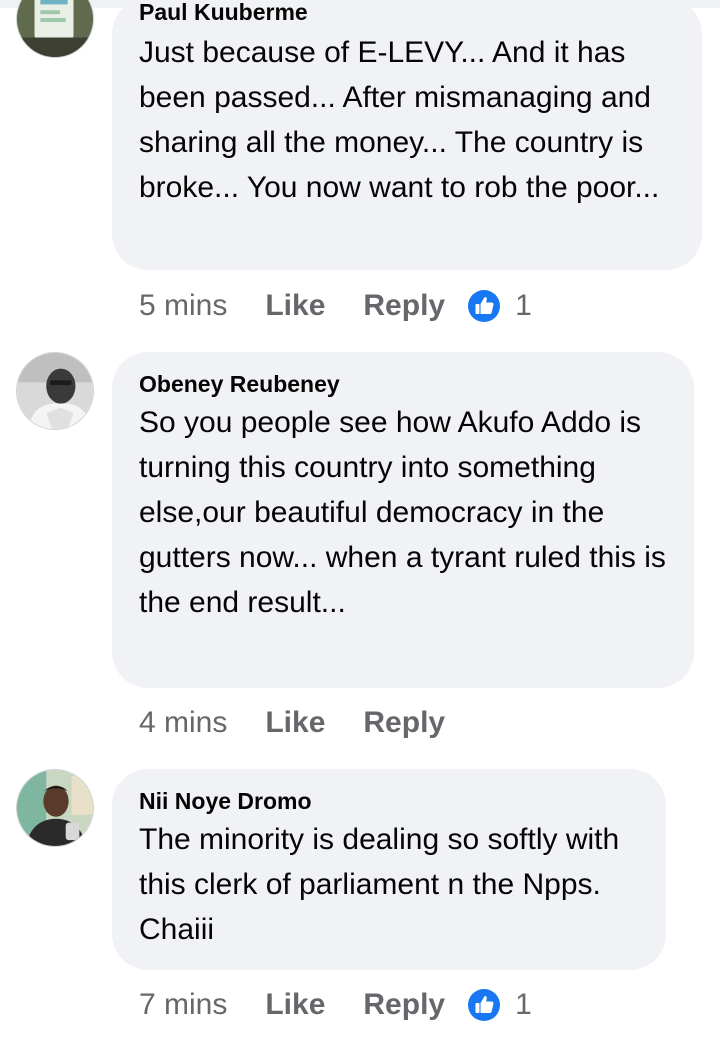 The height and width of the screenshot is (1044, 720). Describe the element at coordinates (407, 12) in the screenshot. I see `comment-author: Paul Kuuberme` at that location.